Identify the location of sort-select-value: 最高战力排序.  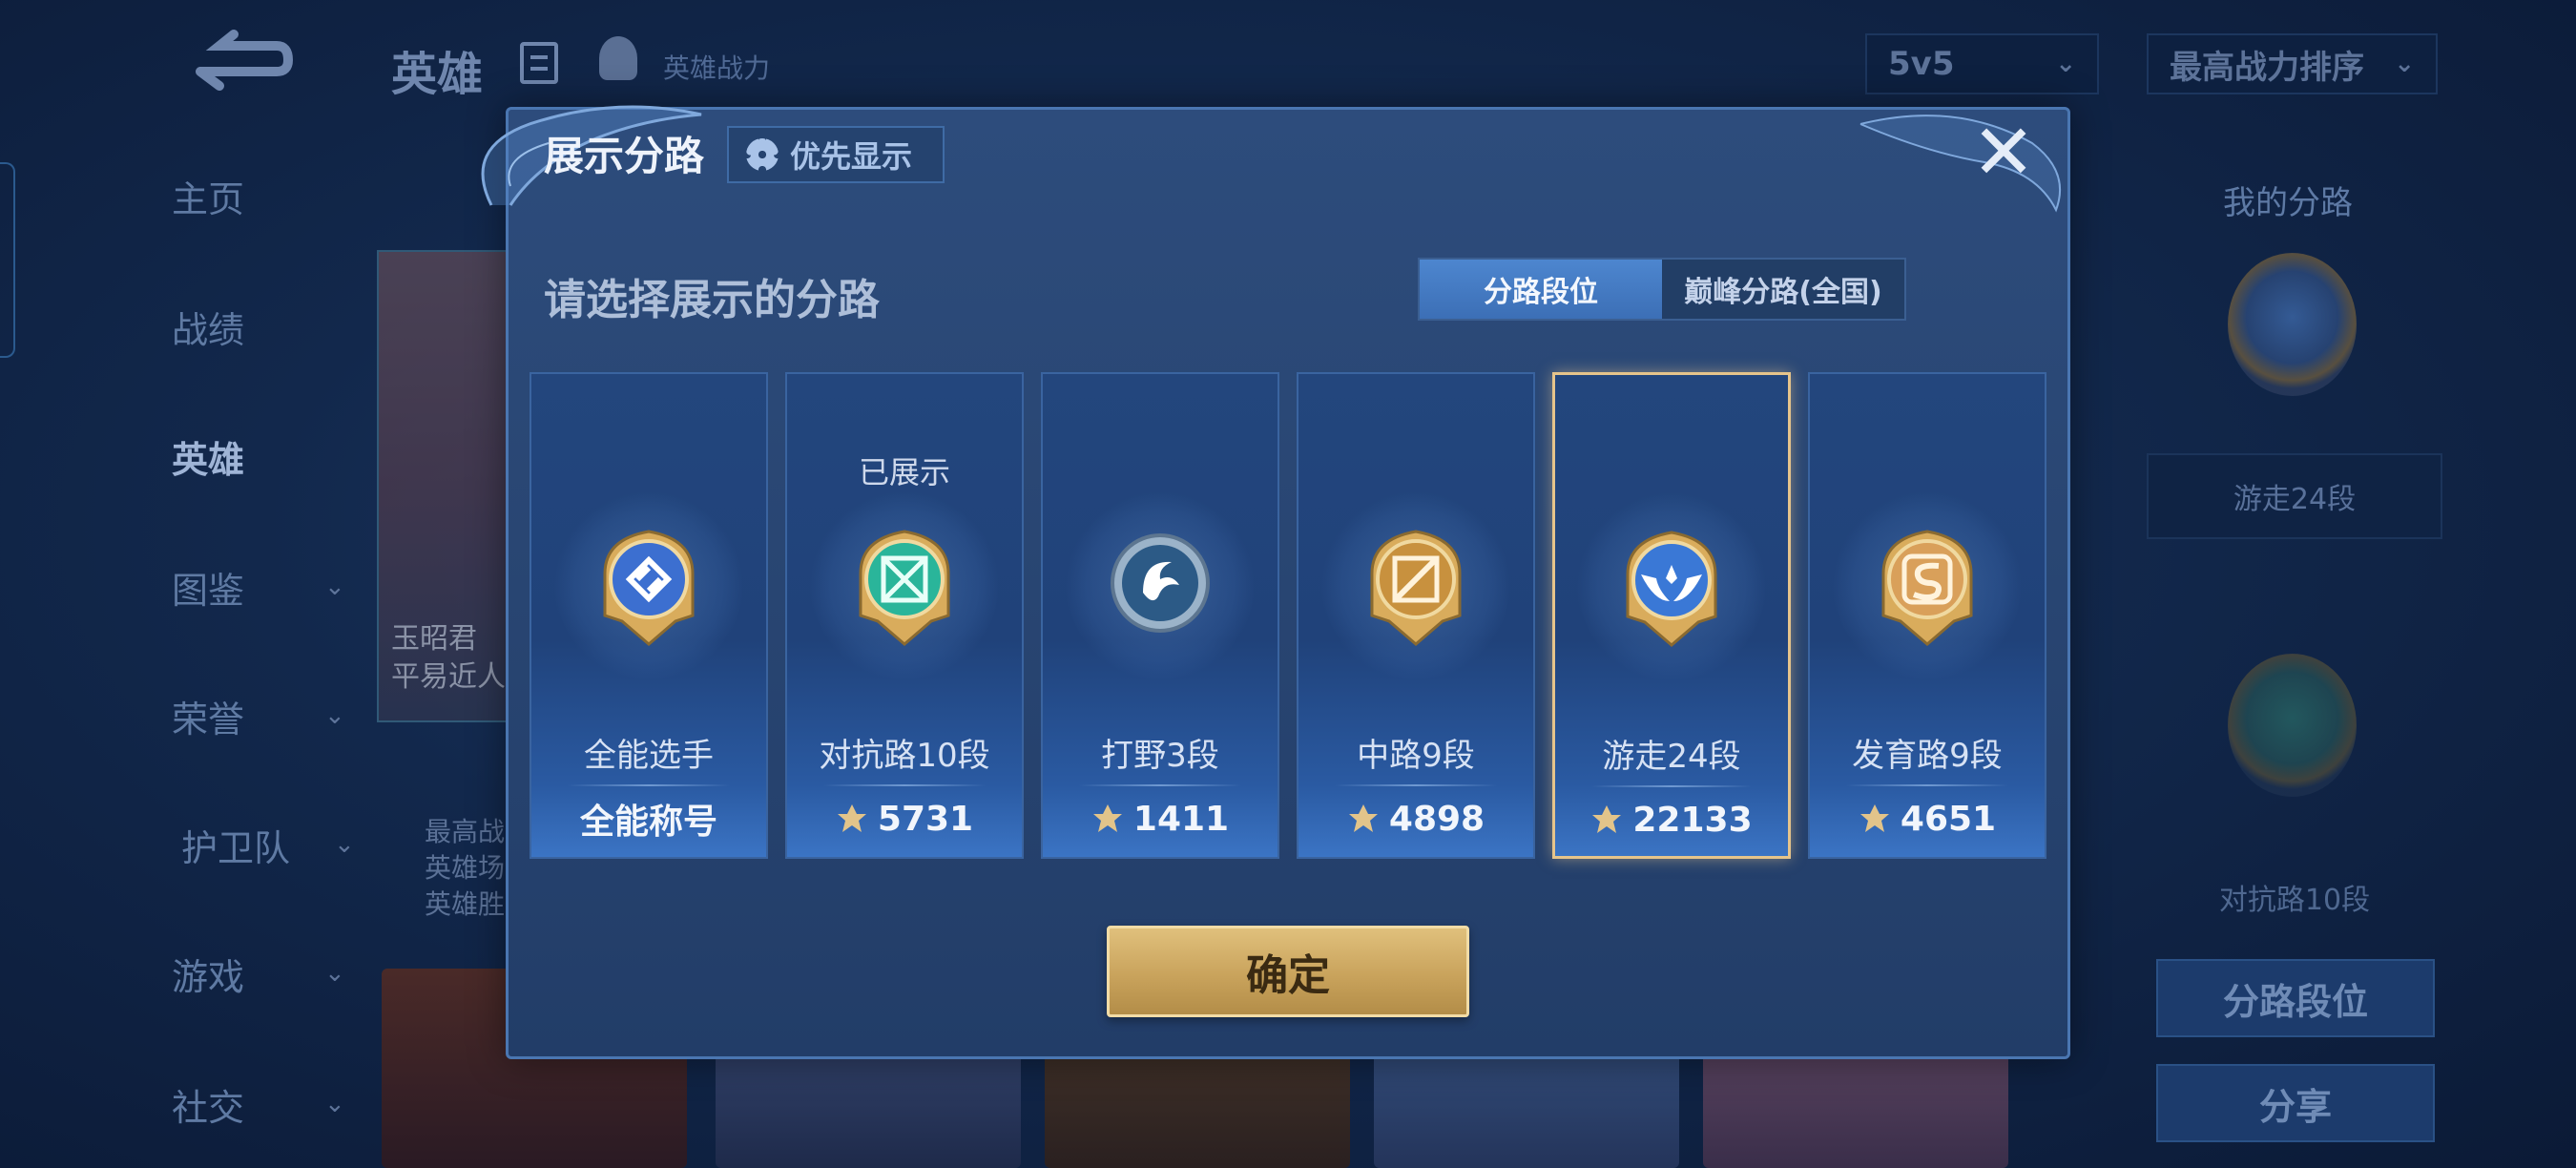
(2267, 67).